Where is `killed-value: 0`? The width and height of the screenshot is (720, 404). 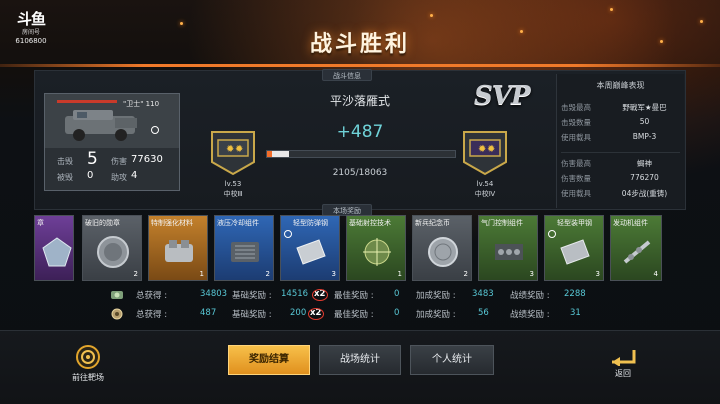 killed-value: 0 is located at coordinates (90, 175).